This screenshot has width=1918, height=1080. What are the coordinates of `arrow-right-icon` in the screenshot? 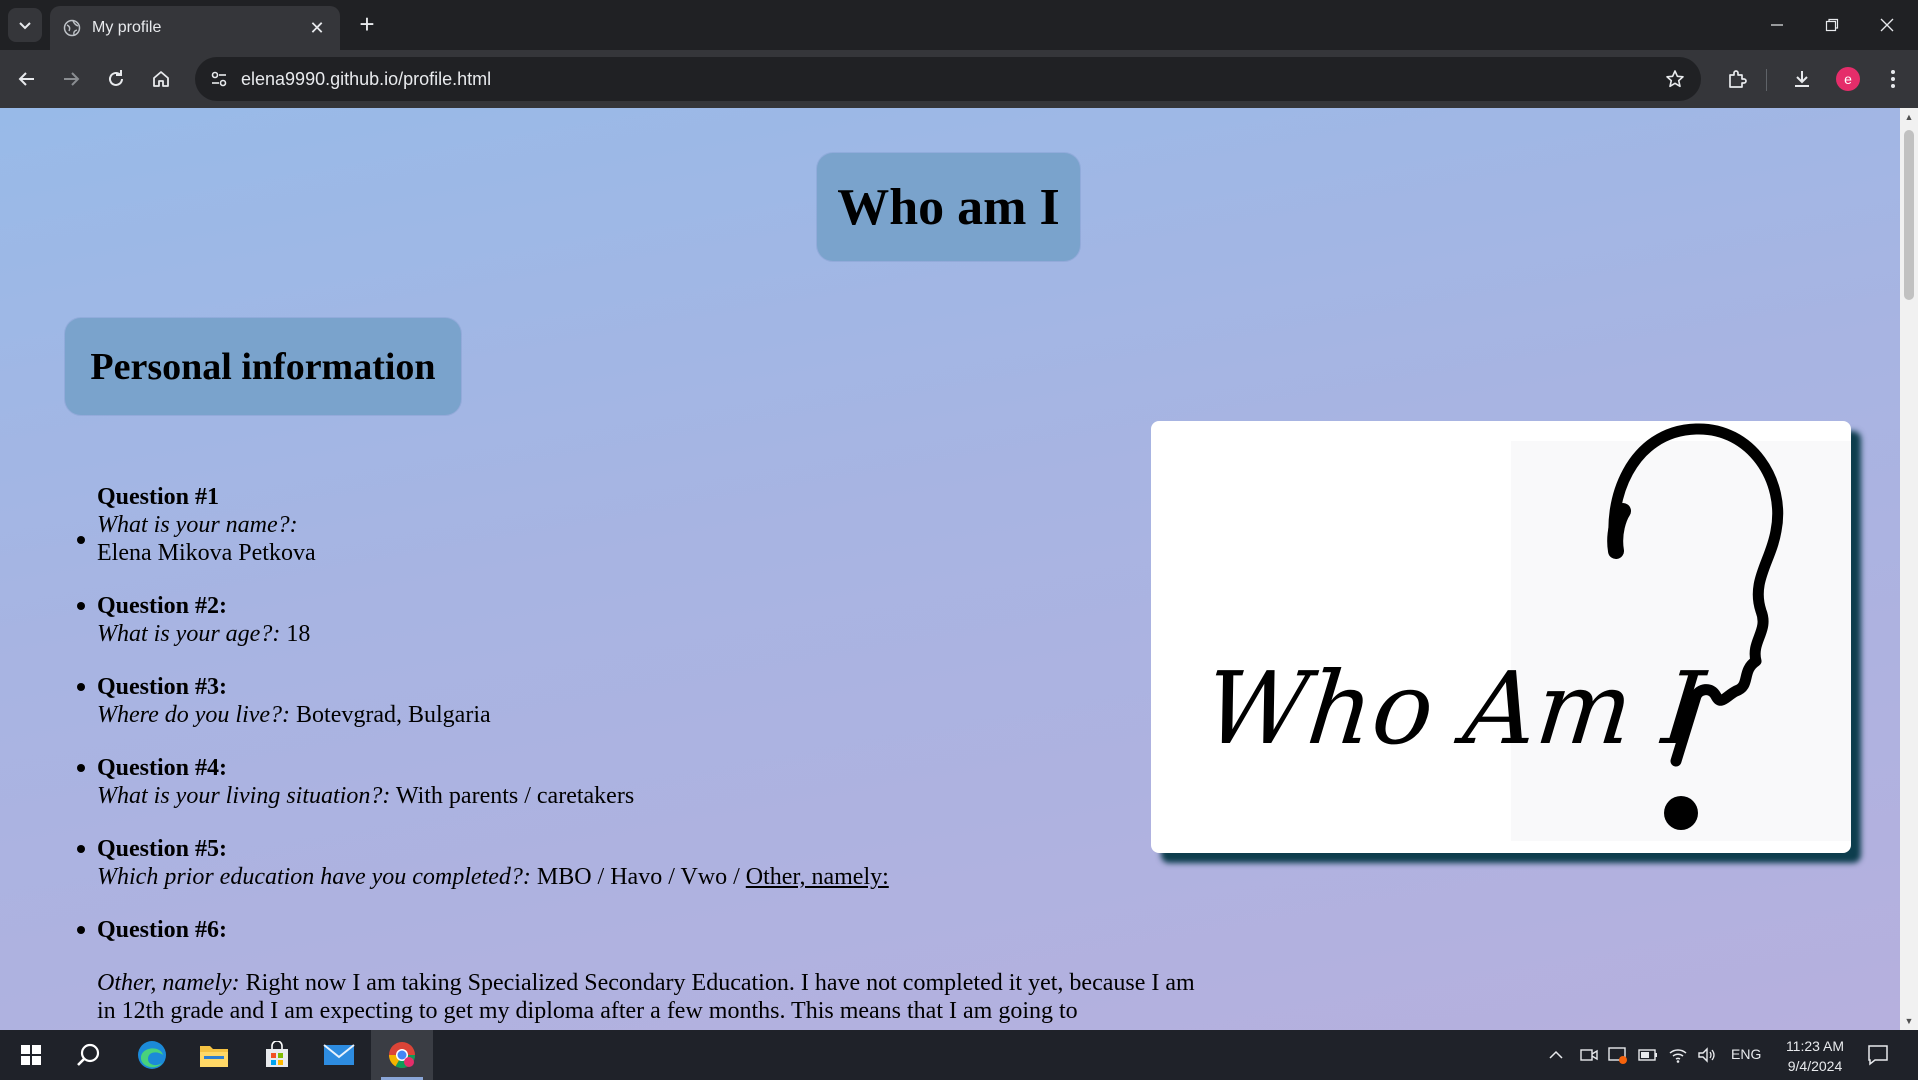 It's located at (72, 79).